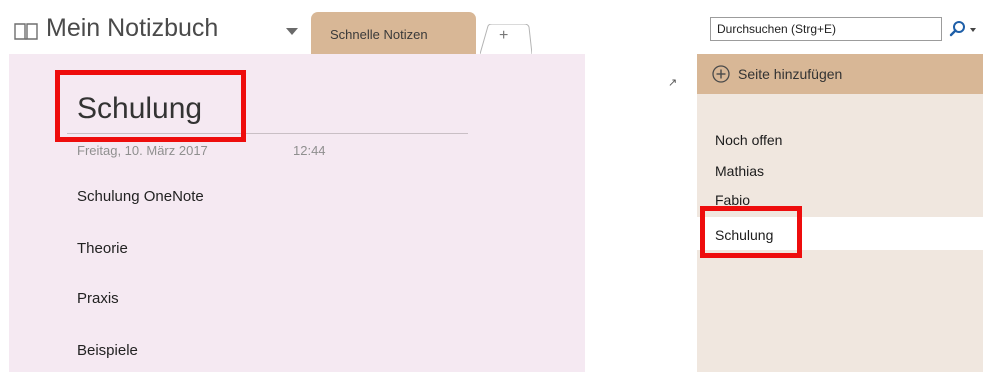 The width and height of the screenshot is (983, 372). I want to click on note-line: Beispiele, so click(107, 350).